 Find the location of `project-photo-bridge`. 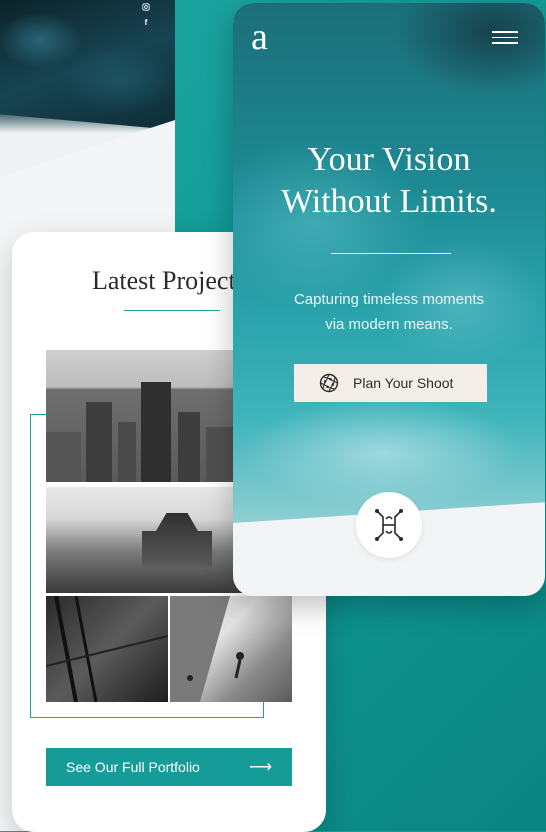

project-photo-bridge is located at coordinates (107, 649).